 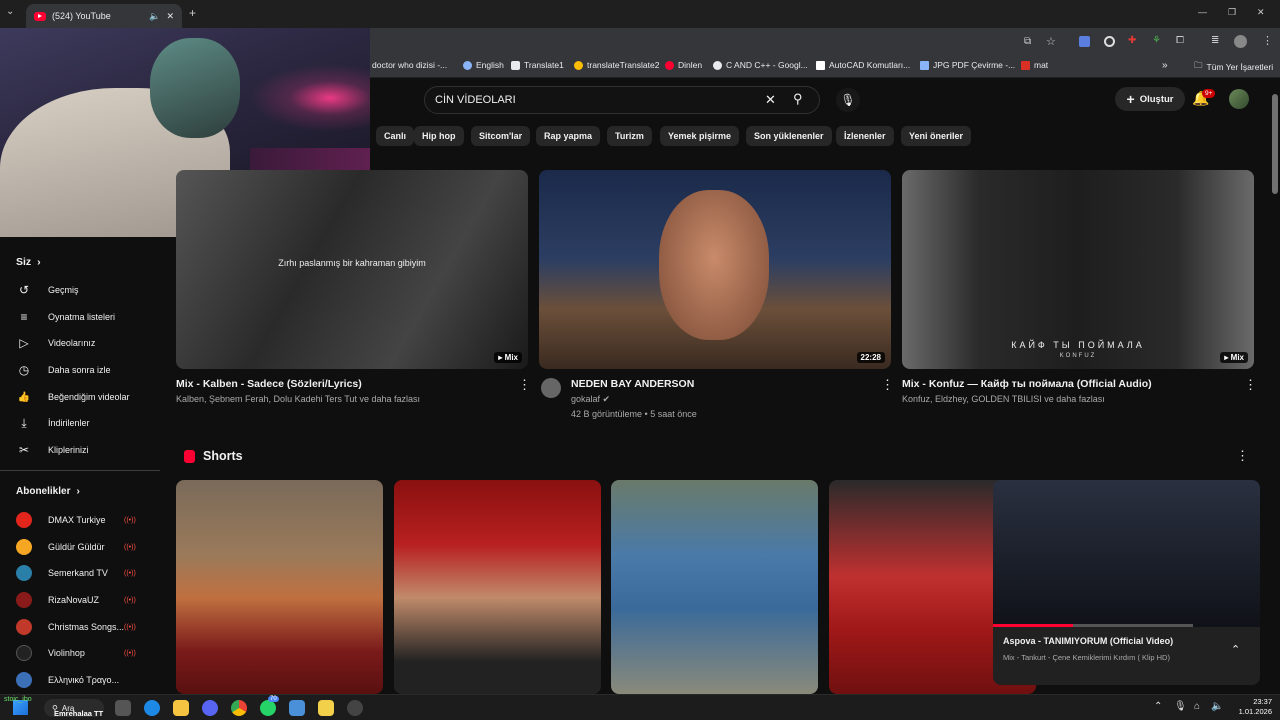 What do you see at coordinates (1275, 144) in the screenshot?
I see `scrollbar-thumb` at bounding box center [1275, 144].